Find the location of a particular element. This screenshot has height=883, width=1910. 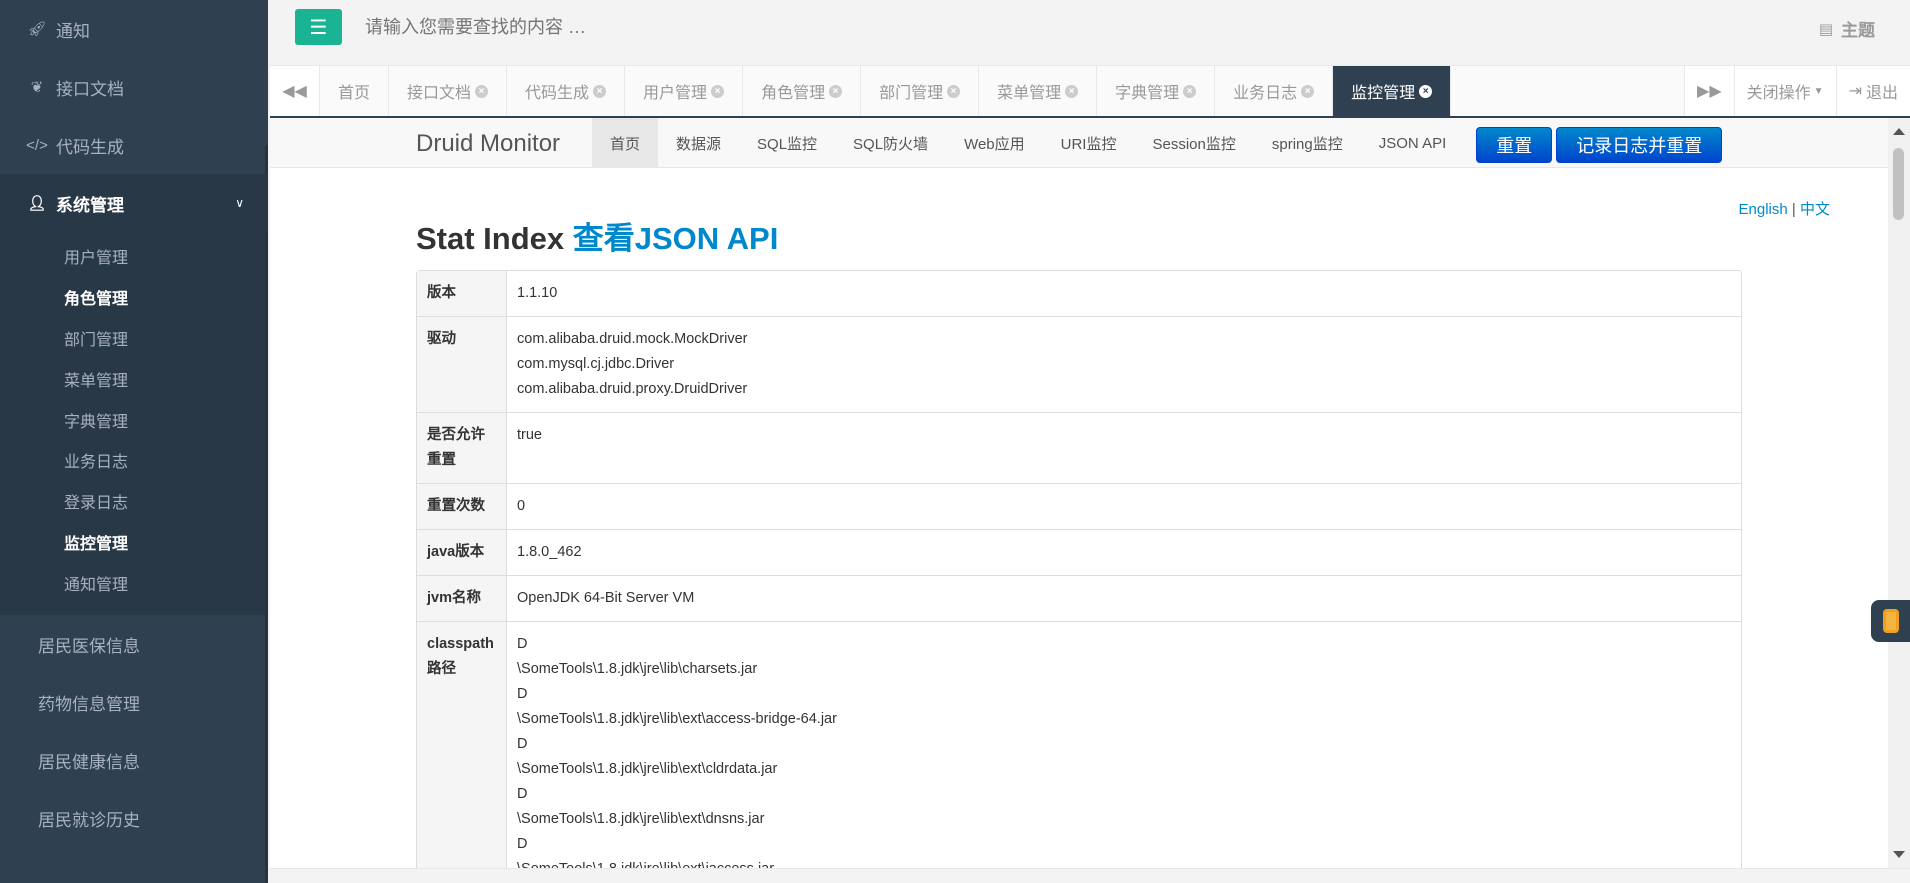

tab-home: 首页 is located at coordinates (355, 91).